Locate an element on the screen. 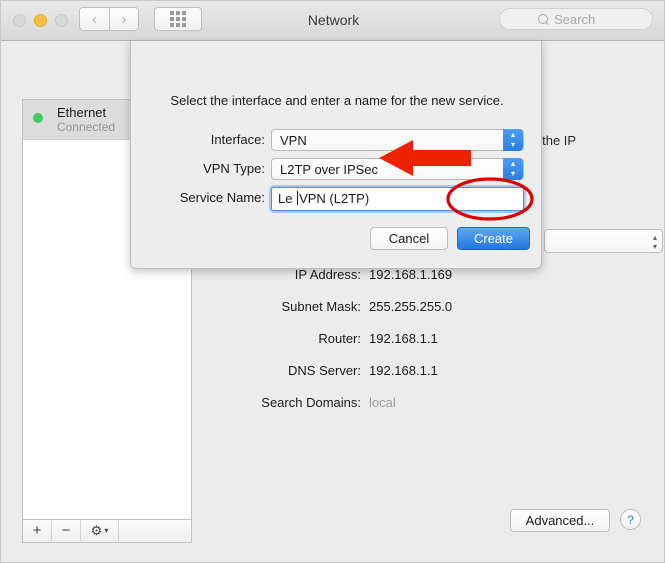 The image size is (665, 563). table-row: Router: 192.168.1.1 is located at coordinates (407, 338).